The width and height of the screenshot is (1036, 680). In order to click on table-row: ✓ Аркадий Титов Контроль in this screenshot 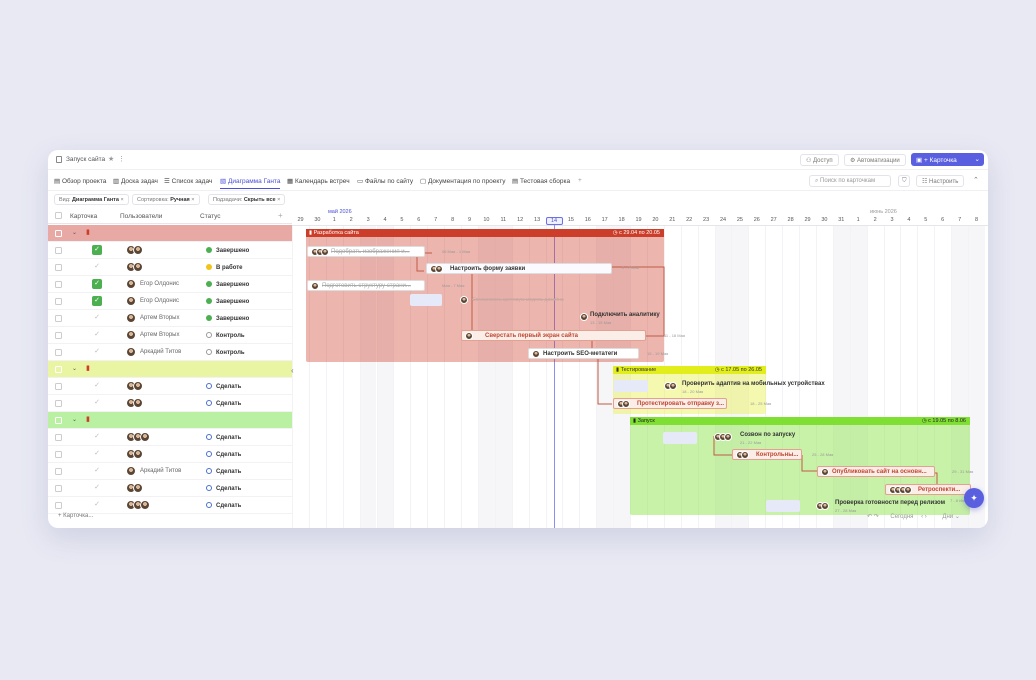, I will do `click(170, 352)`.